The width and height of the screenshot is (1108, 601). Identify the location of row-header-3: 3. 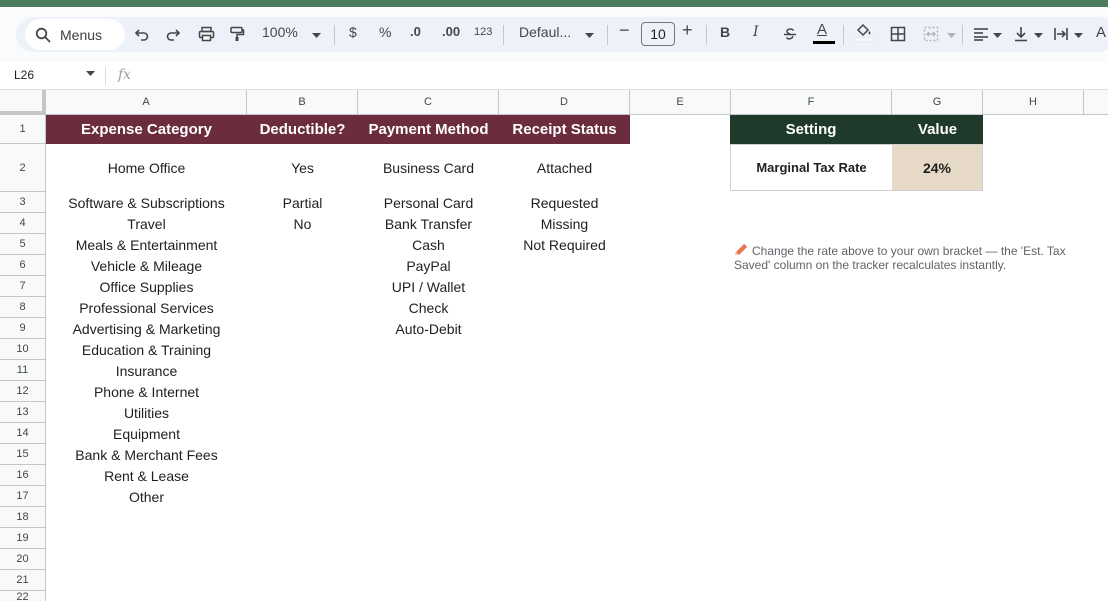
(23, 202).